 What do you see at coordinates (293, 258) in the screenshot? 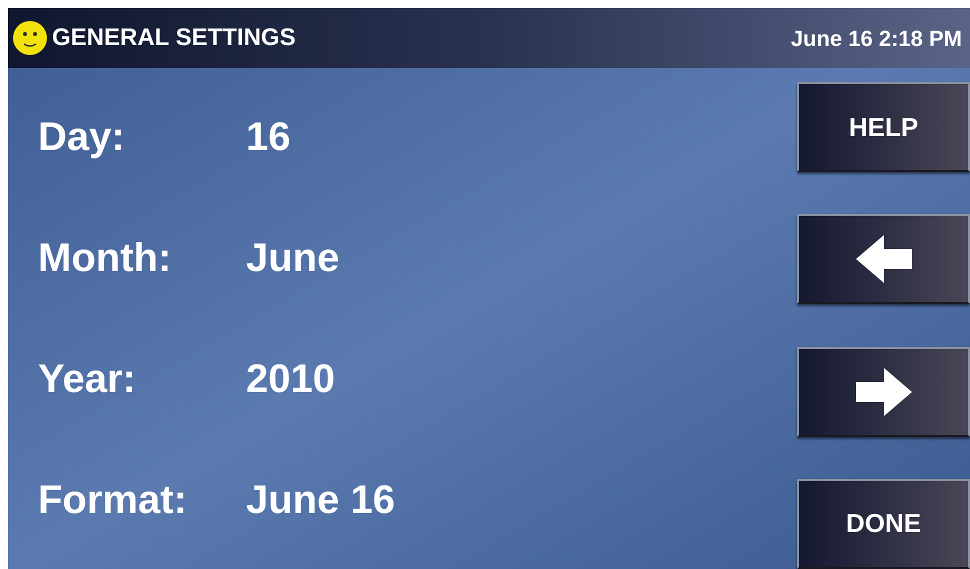
I see `field-value: June` at bounding box center [293, 258].